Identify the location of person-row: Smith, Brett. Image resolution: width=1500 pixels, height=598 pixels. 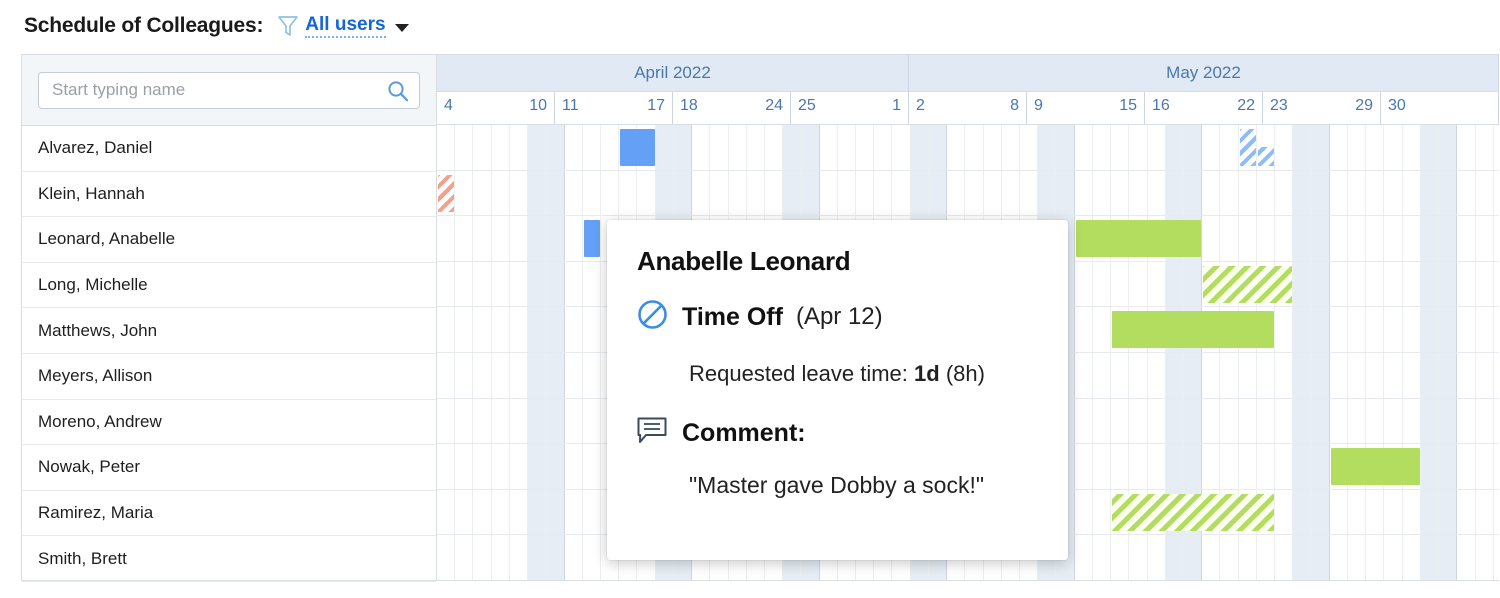
(229, 559).